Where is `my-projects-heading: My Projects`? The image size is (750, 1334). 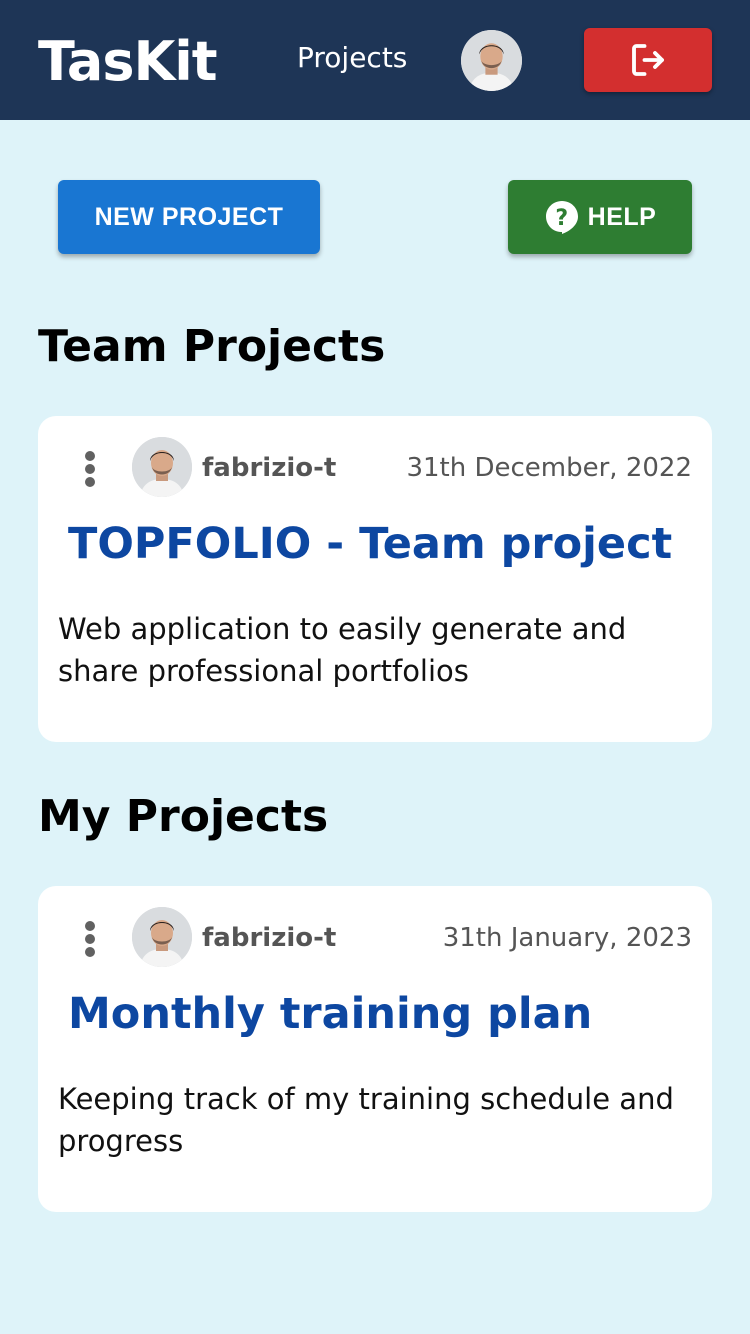
my-projects-heading: My Projects is located at coordinates (183, 816).